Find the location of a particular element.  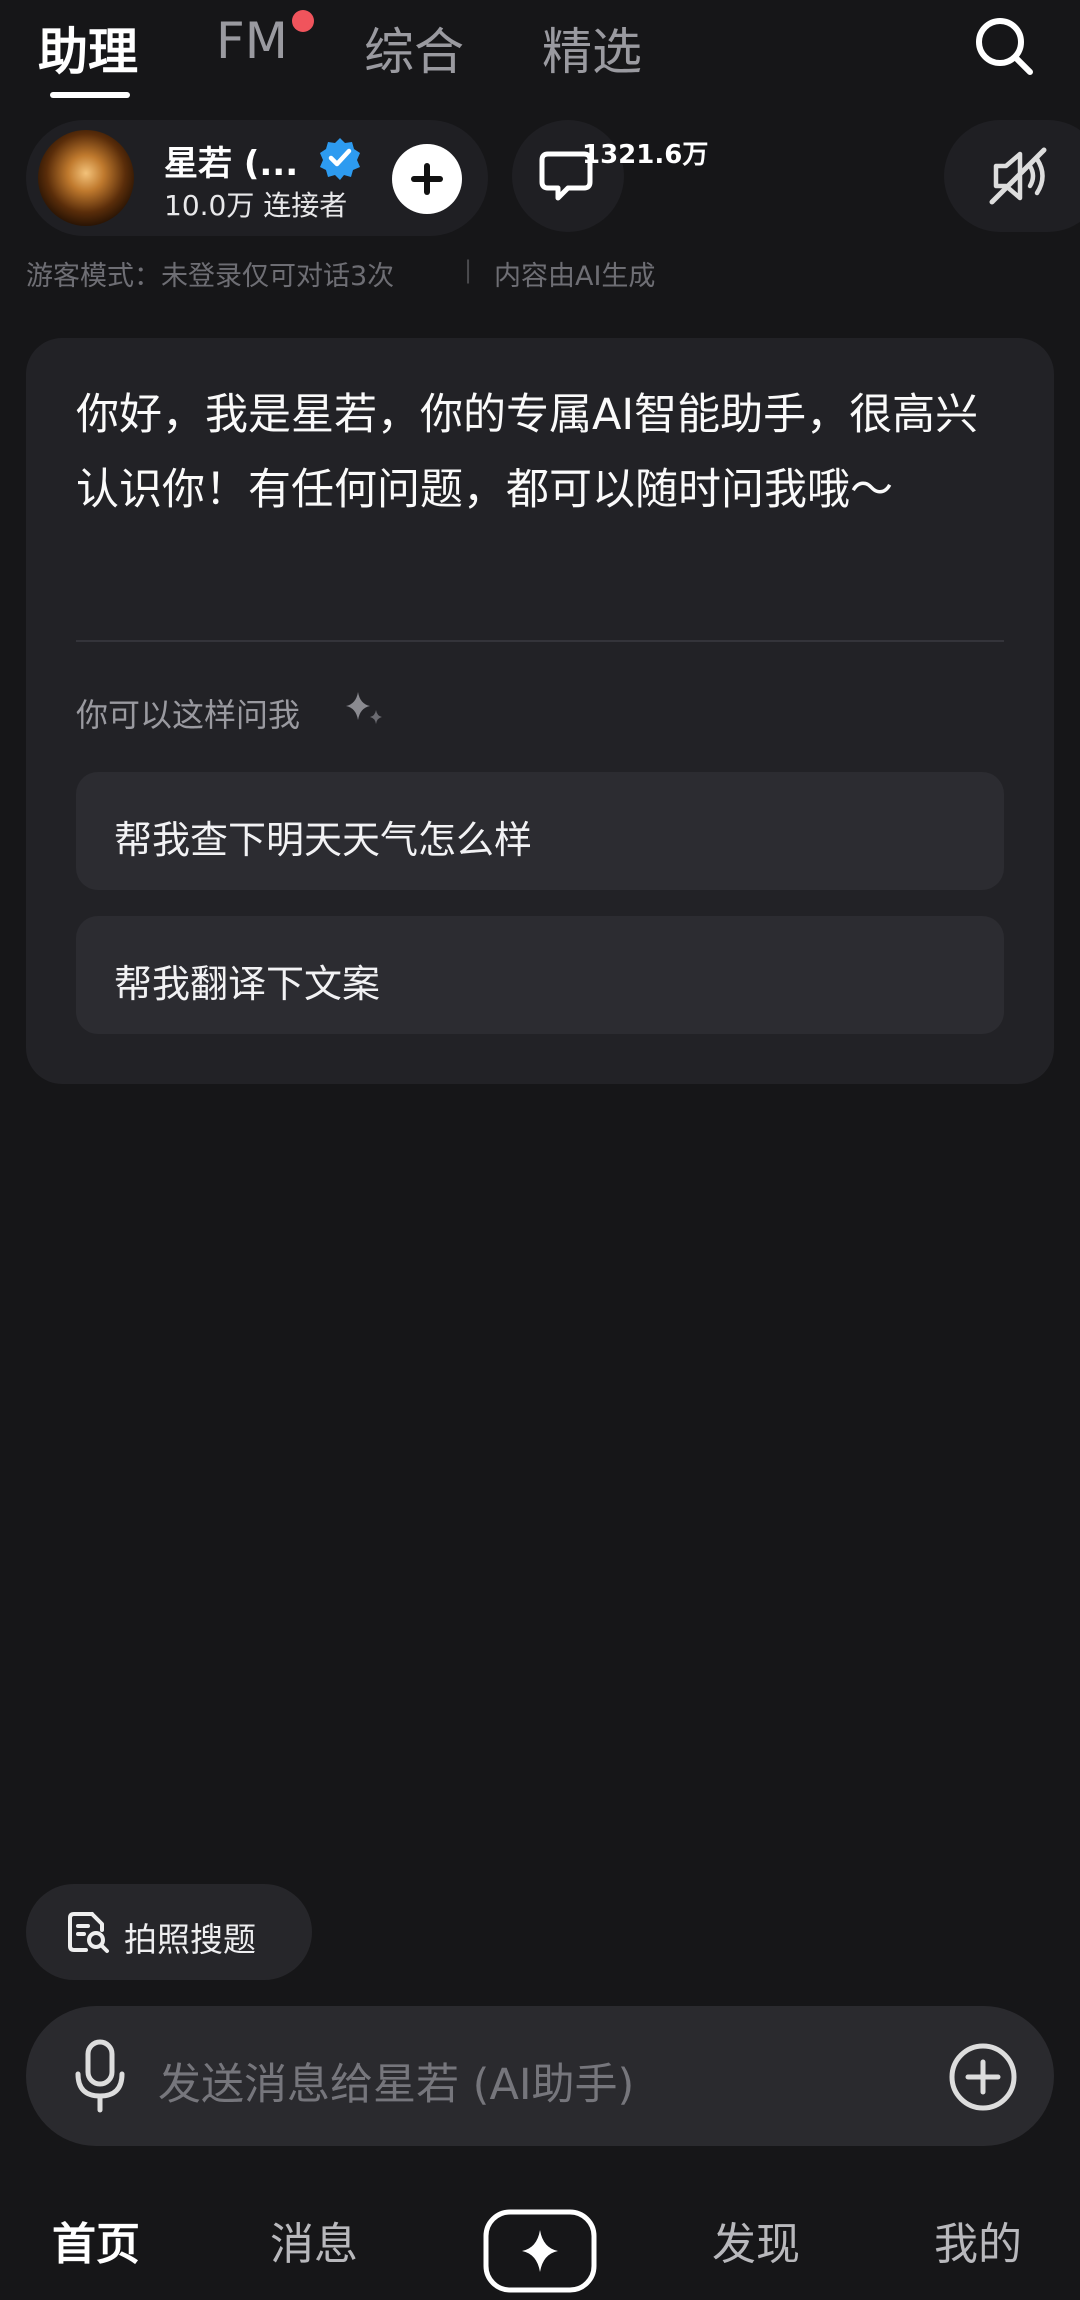

search-icon is located at coordinates (1004, 46).